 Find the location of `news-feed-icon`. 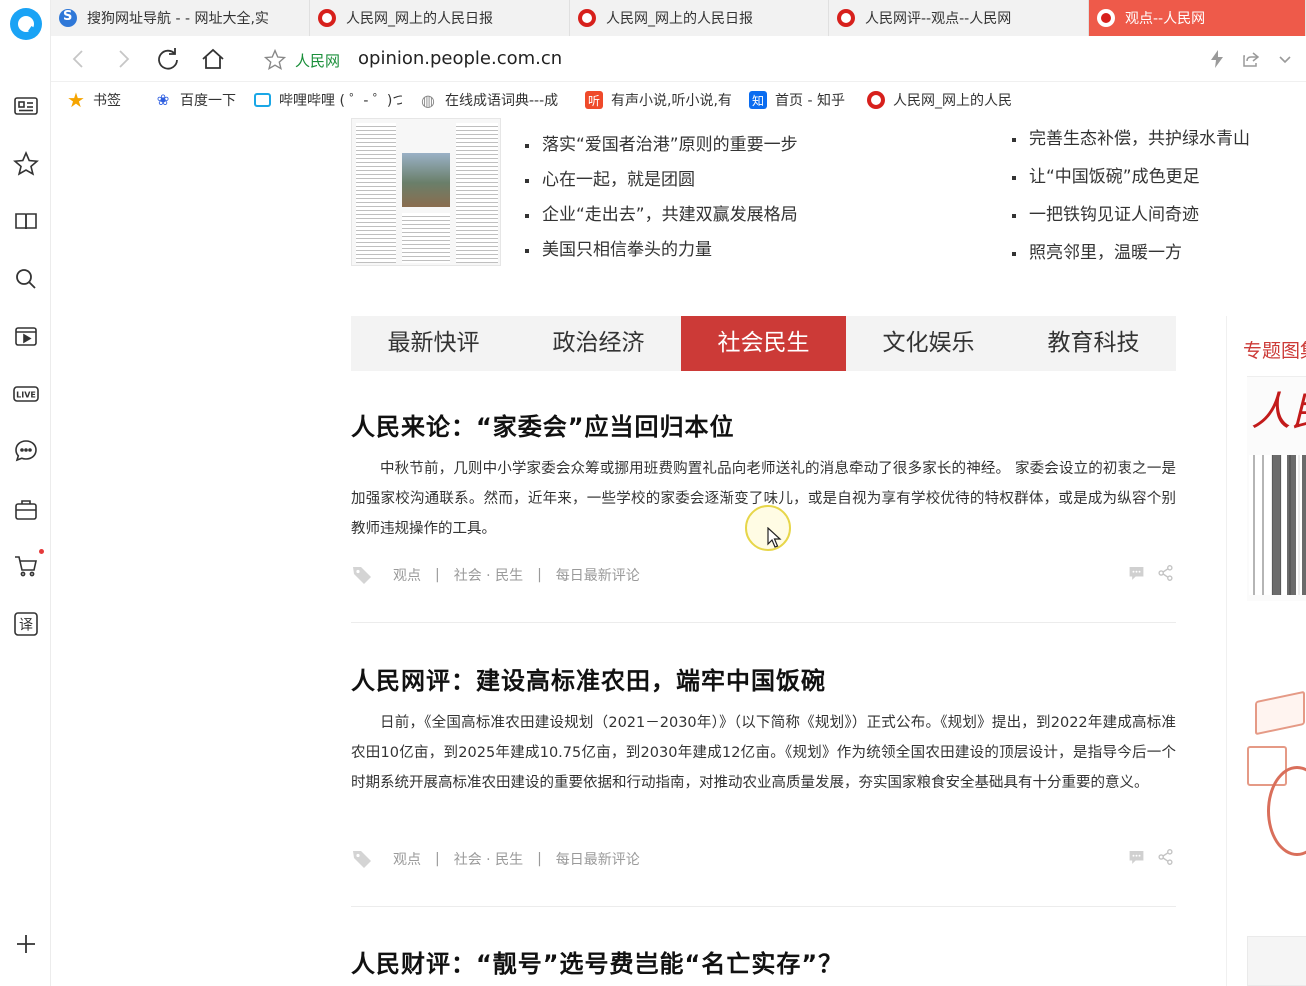

news-feed-icon is located at coordinates (26, 106).